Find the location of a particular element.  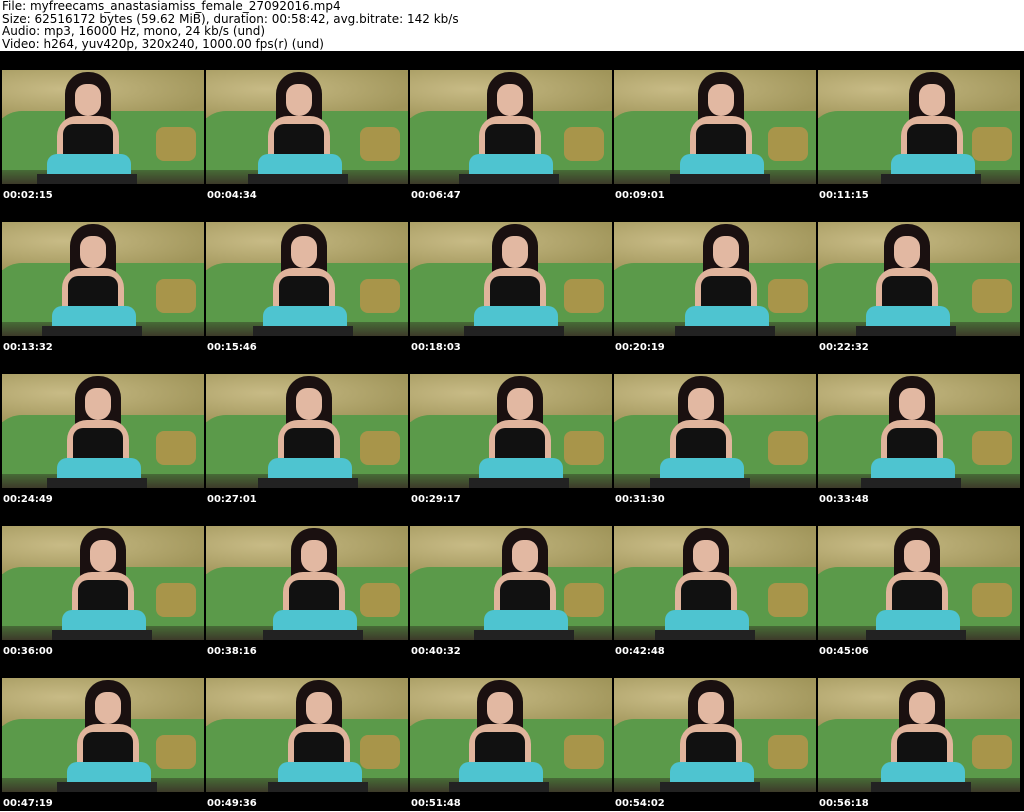

frame-timestamp: 00:33:48 is located at coordinates (844, 499).